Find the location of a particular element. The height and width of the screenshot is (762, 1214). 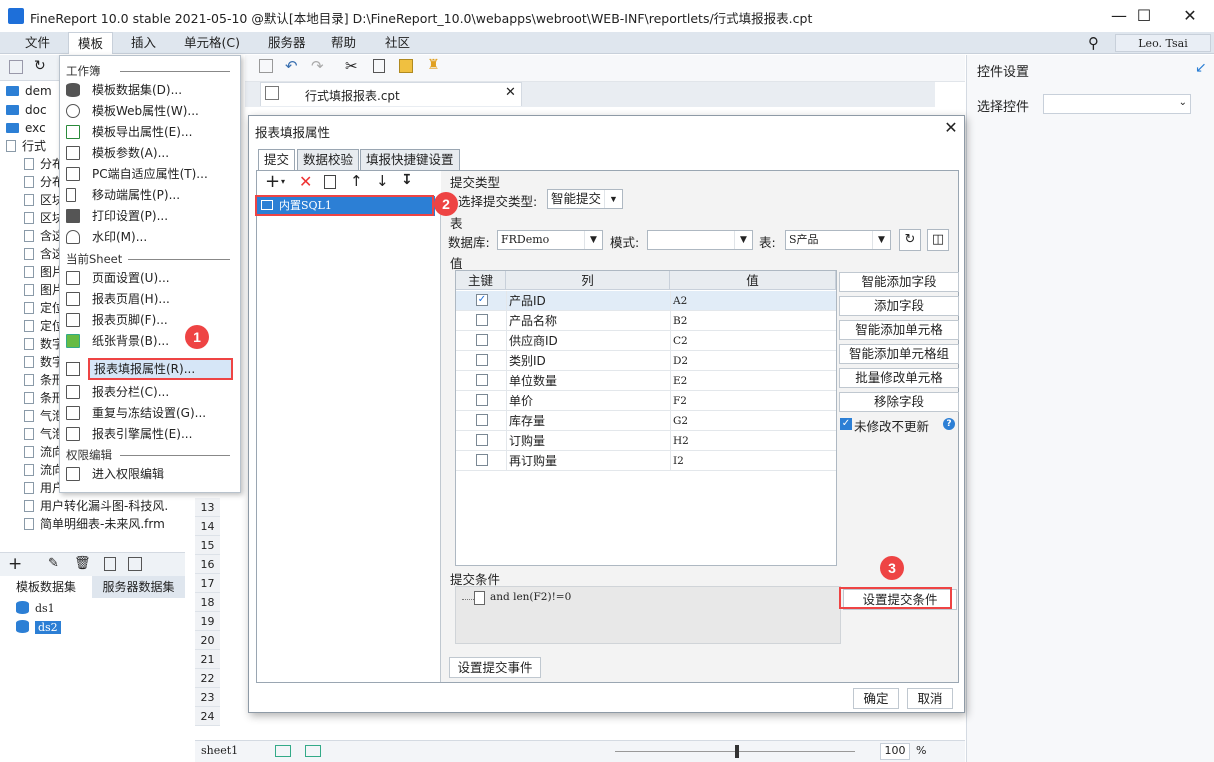

expand-icon: ↙ is located at coordinates (1201, 68).